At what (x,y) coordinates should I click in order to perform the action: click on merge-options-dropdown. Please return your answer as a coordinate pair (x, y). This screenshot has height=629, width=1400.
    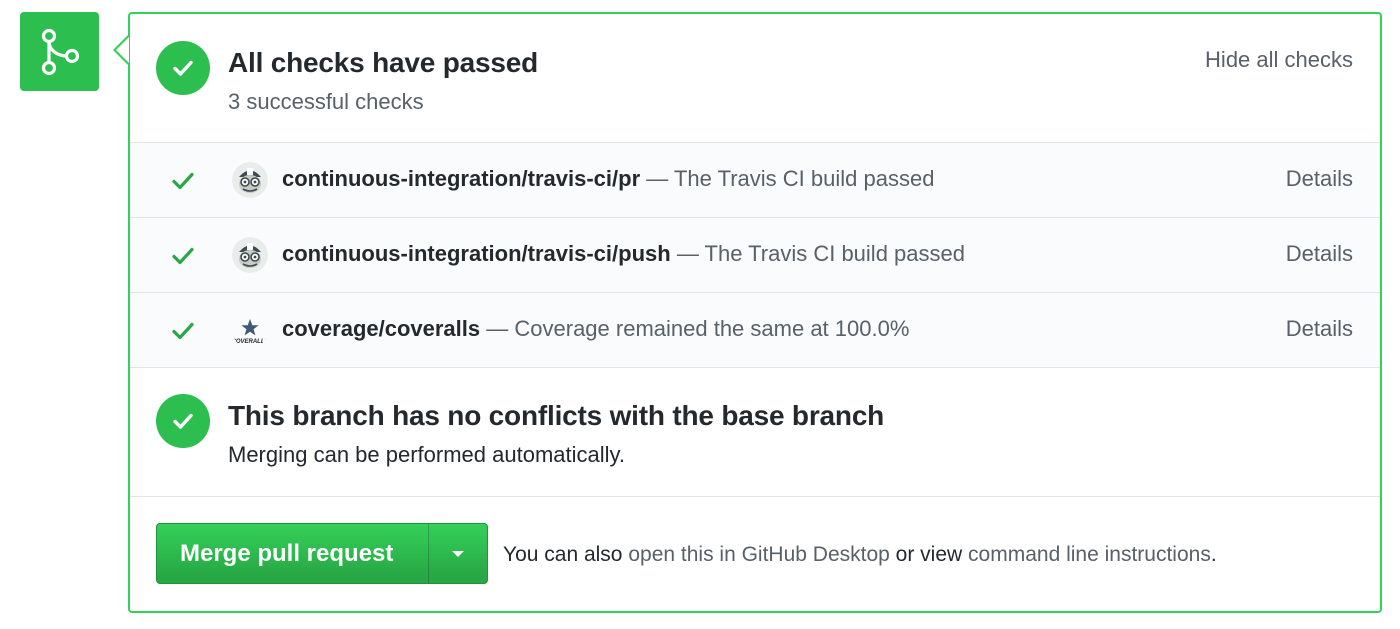
    Looking at the image, I should click on (458, 553).